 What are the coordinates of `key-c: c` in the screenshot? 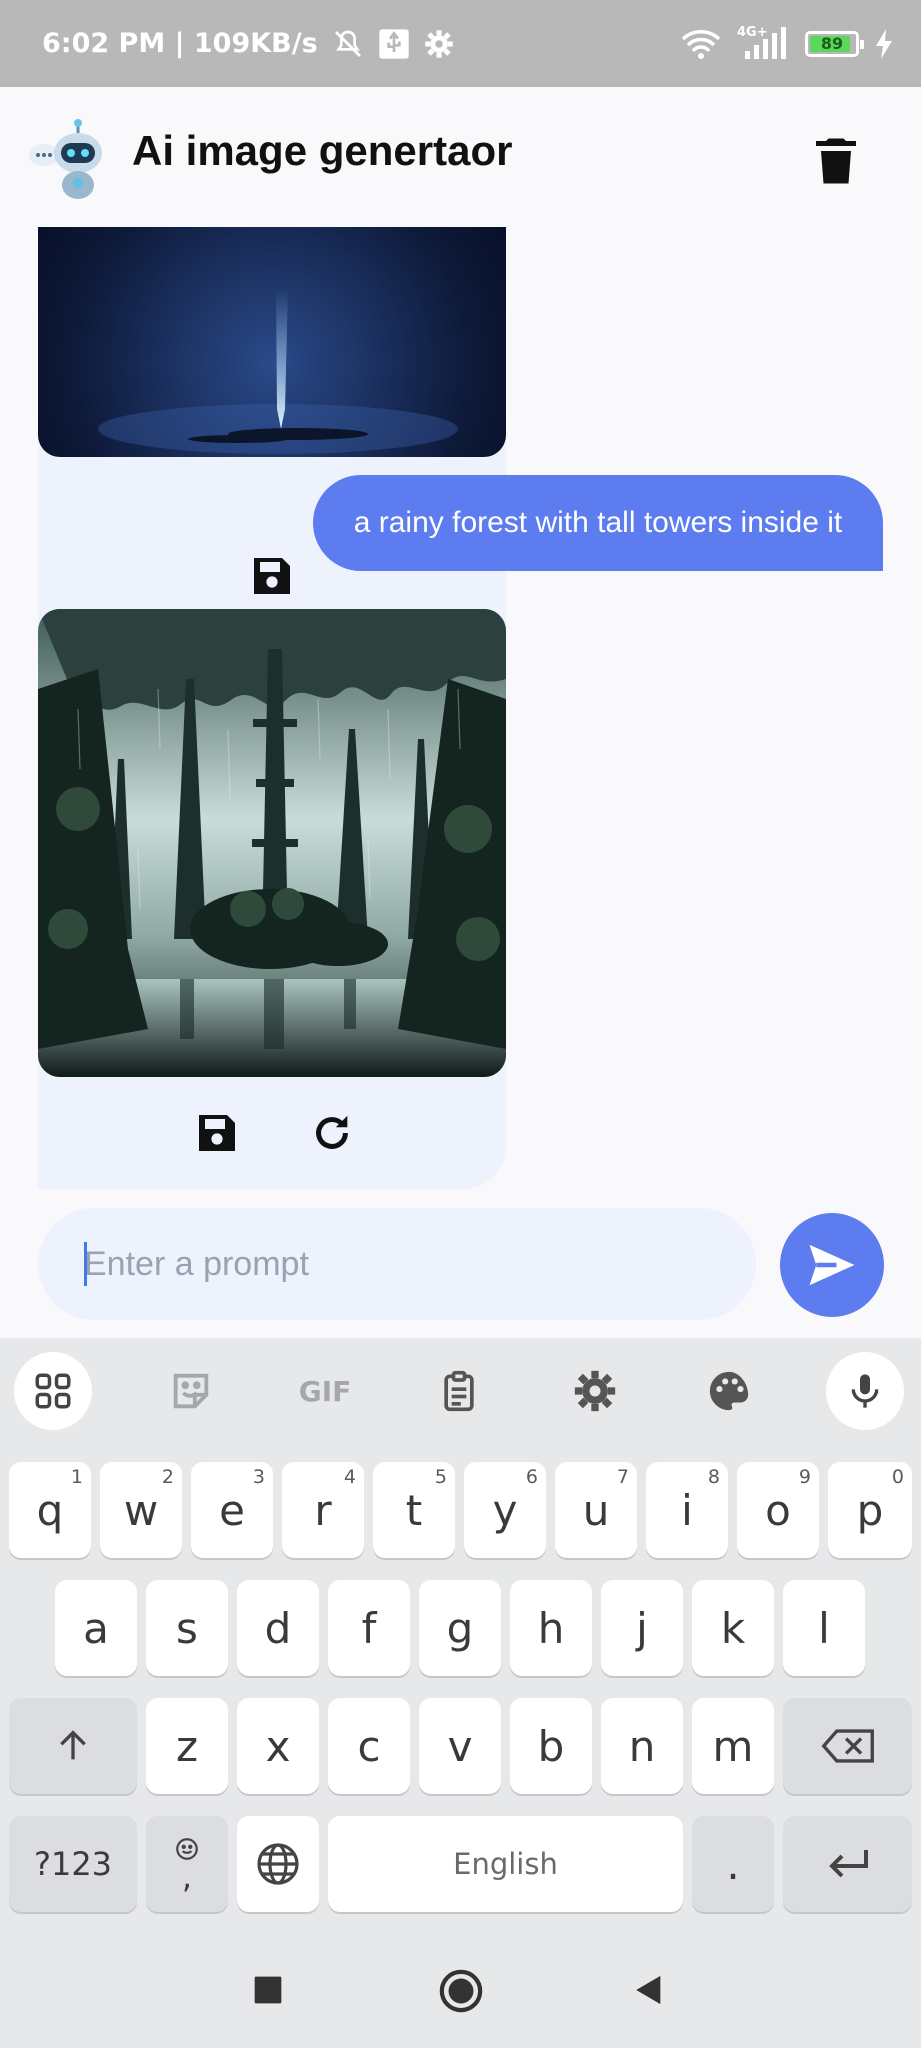 It's located at (369, 1746).